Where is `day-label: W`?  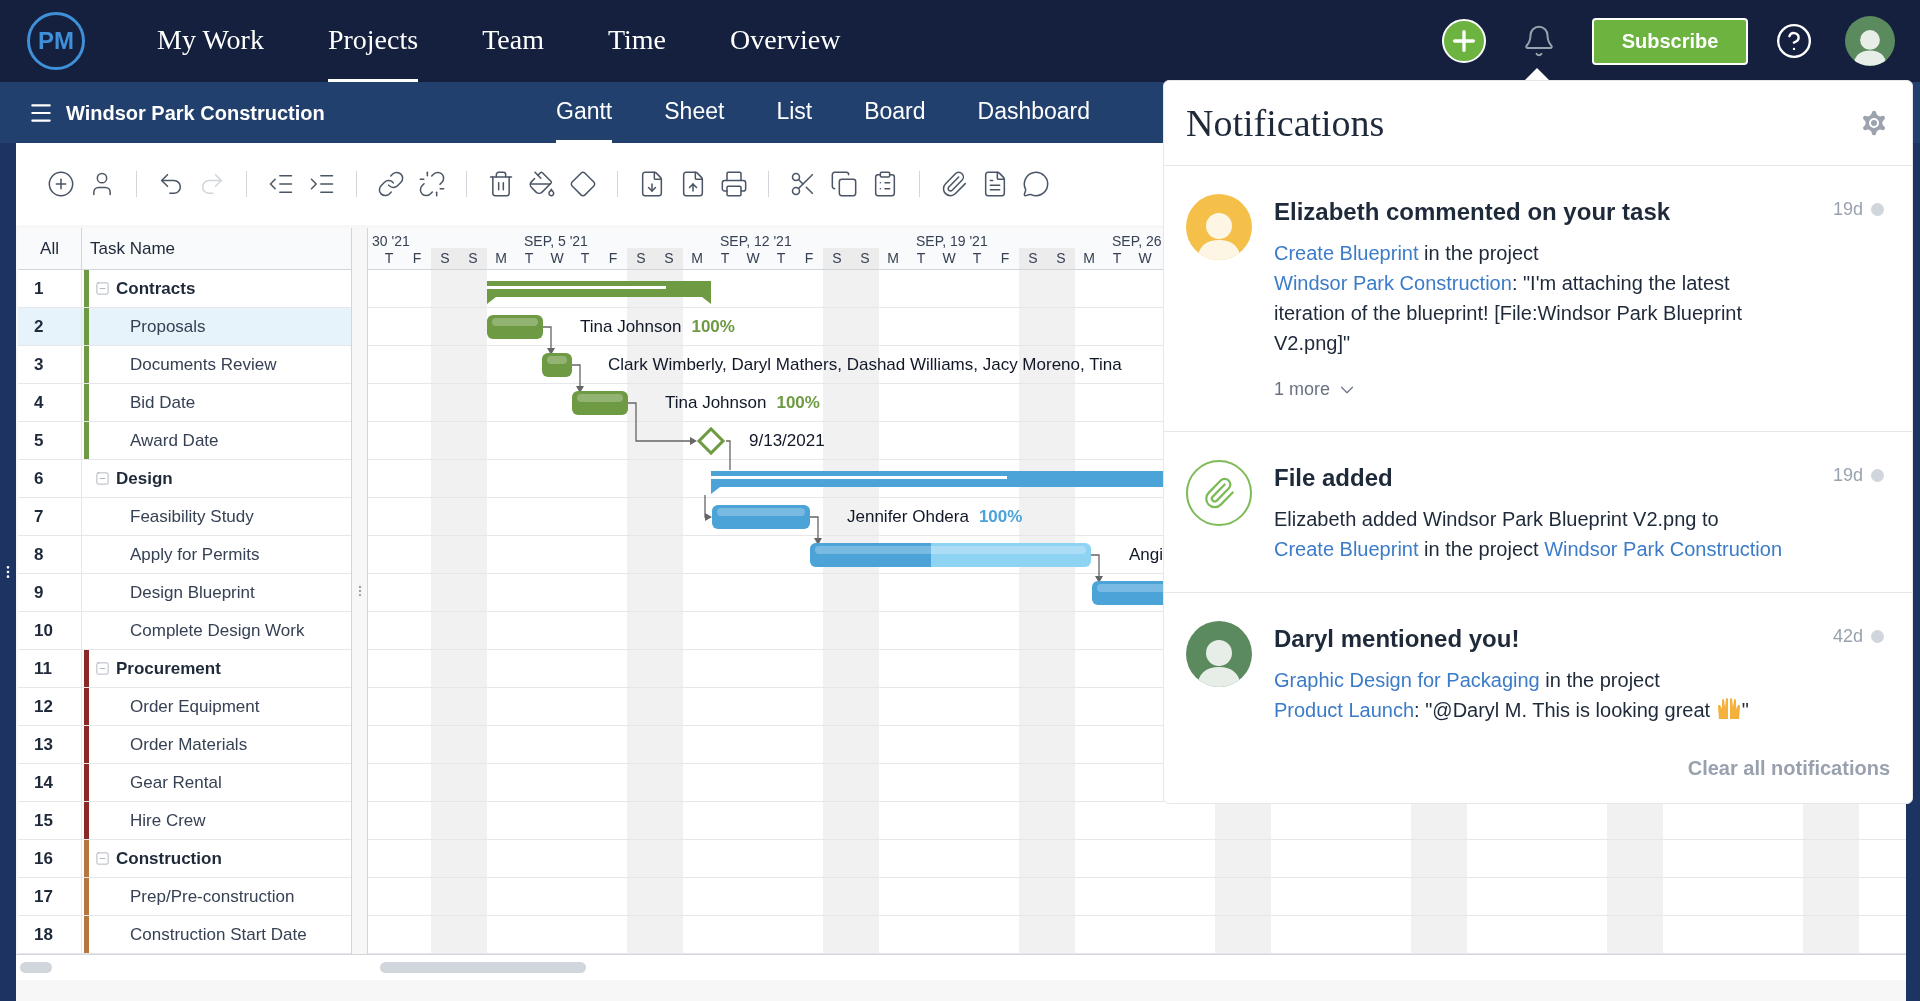
day-label: W is located at coordinates (949, 258).